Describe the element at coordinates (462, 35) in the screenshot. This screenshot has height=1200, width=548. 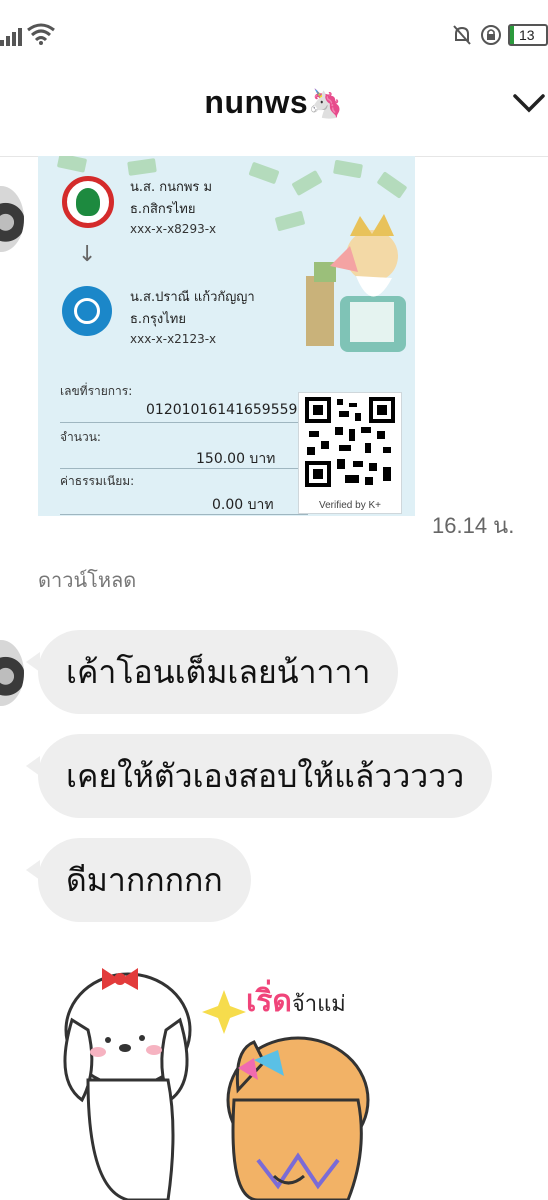
I see `notifications-muted-icon` at that location.